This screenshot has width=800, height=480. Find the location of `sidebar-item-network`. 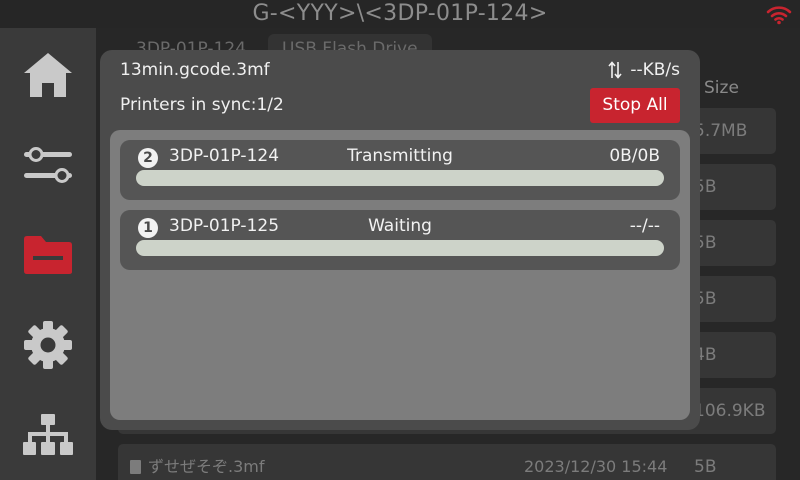

sidebar-item-network is located at coordinates (48, 435).